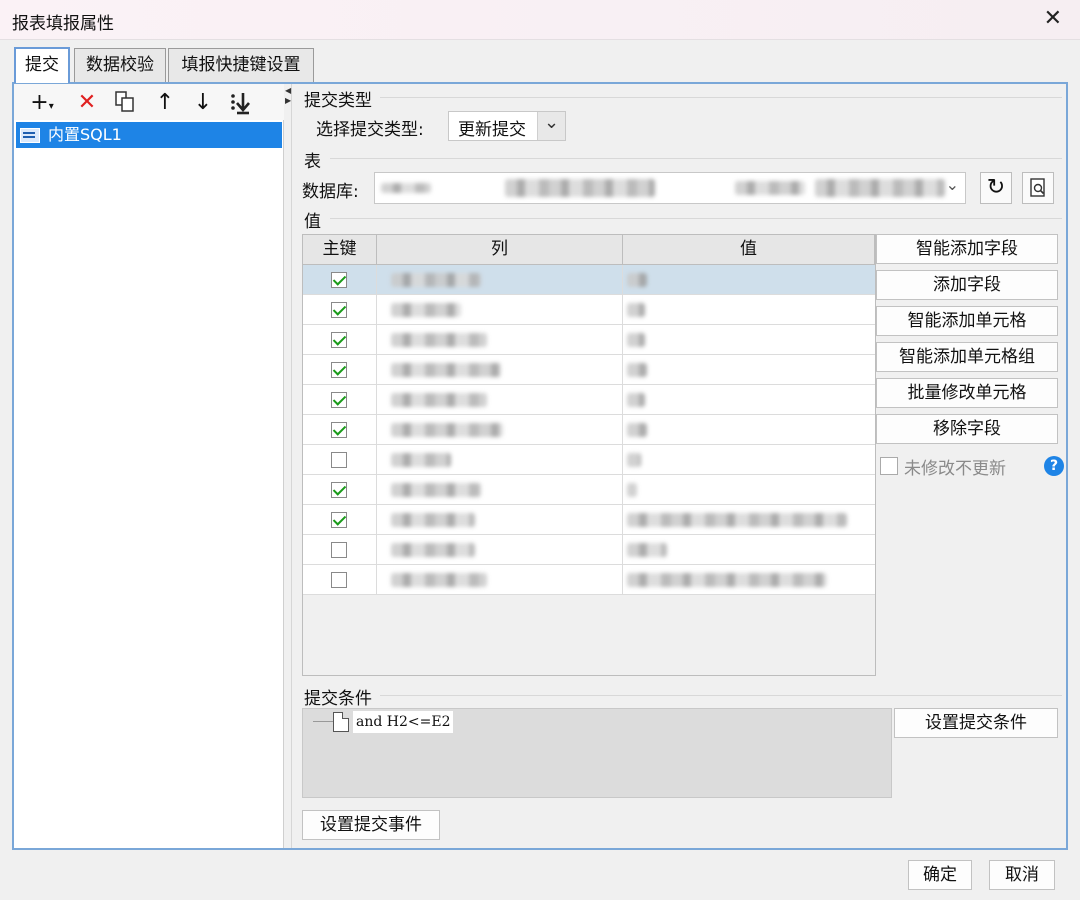  Describe the element at coordinates (749, 250) in the screenshot. I see `column-header-value: 值` at that location.